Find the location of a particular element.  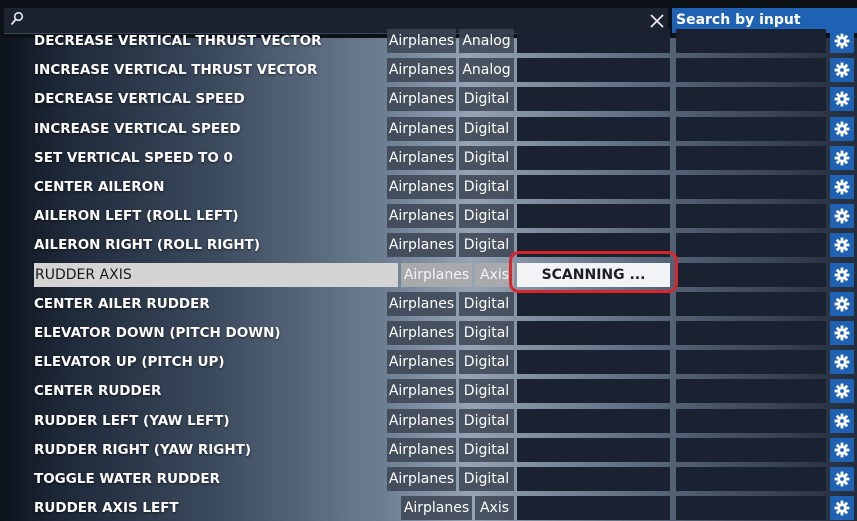

action-name: AILERON RIGHT (ROLL RIGHT) is located at coordinates (147, 245).